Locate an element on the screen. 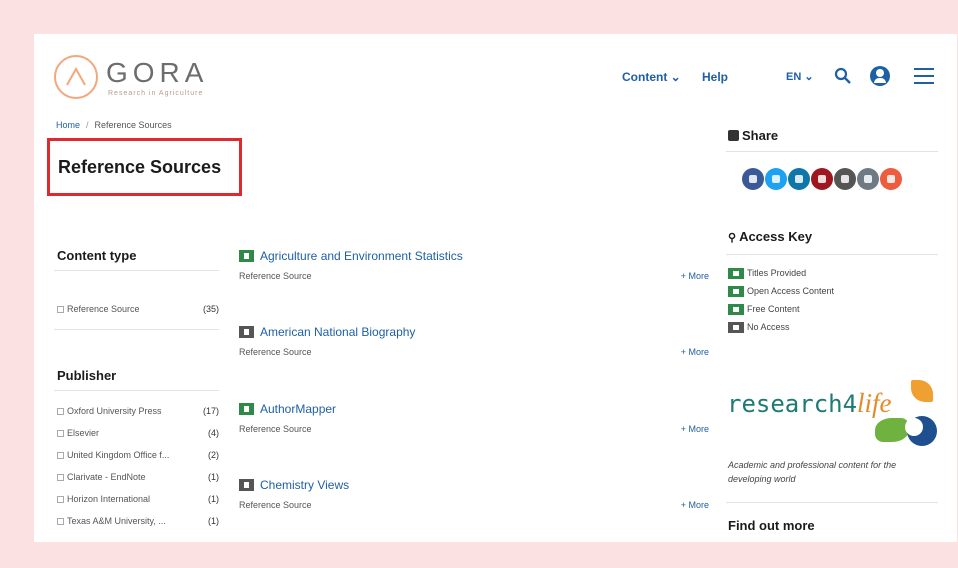  access-key-item: Open Access Content is located at coordinates (781, 292).